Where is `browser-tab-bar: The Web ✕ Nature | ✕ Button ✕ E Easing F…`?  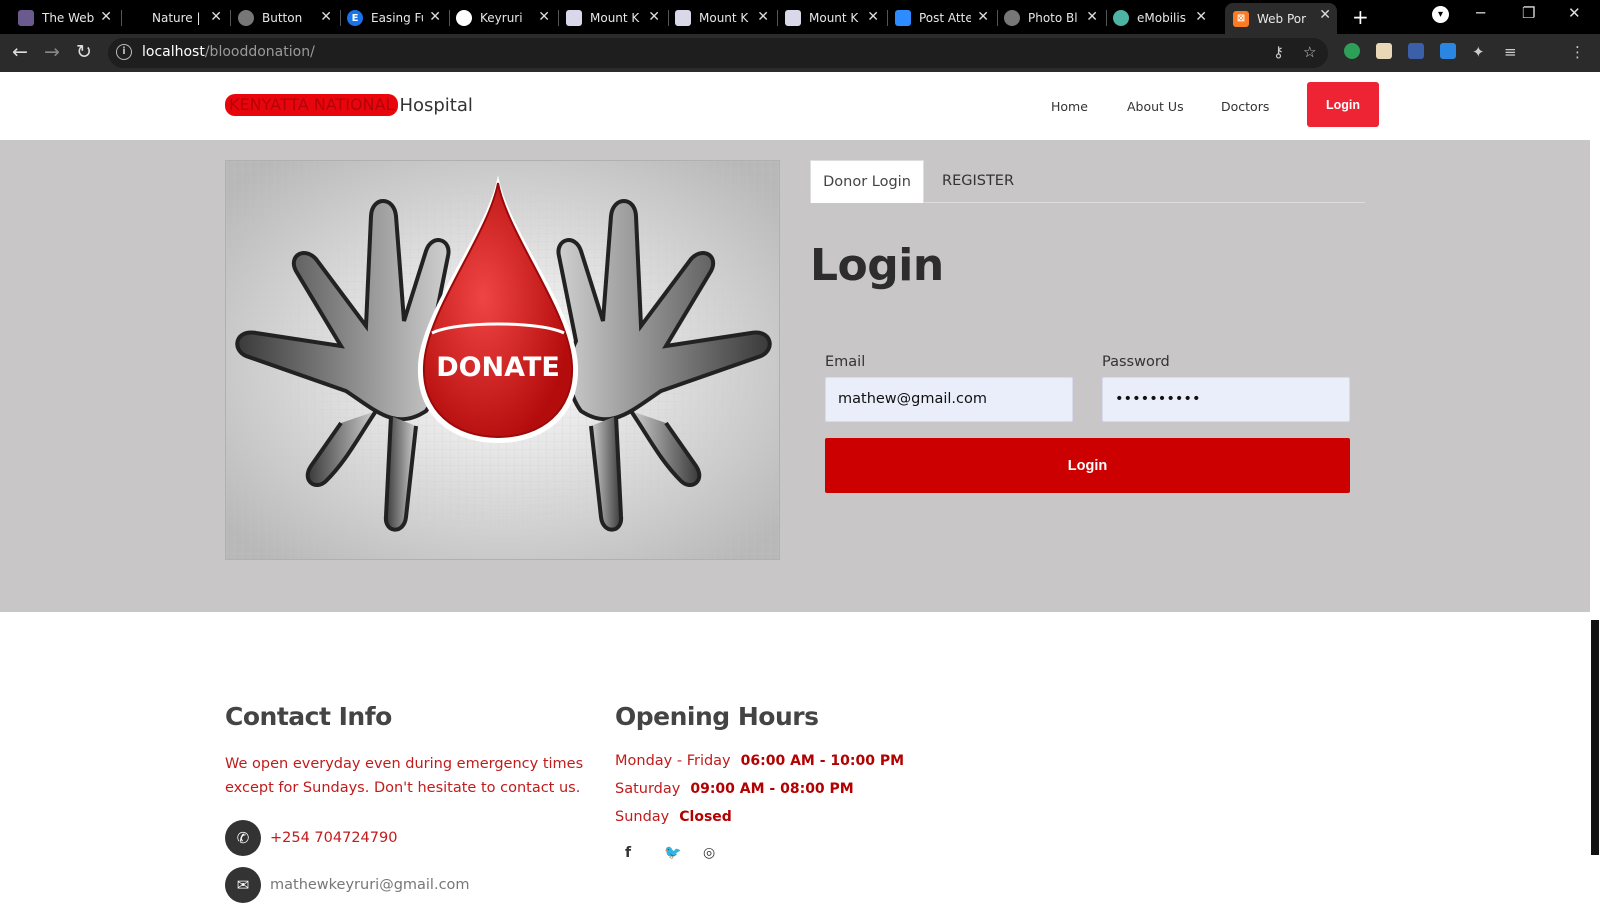
browser-tab-bar: The Web ✕ Nature | ✕ Button ✕ E Easing F… is located at coordinates (800, 17).